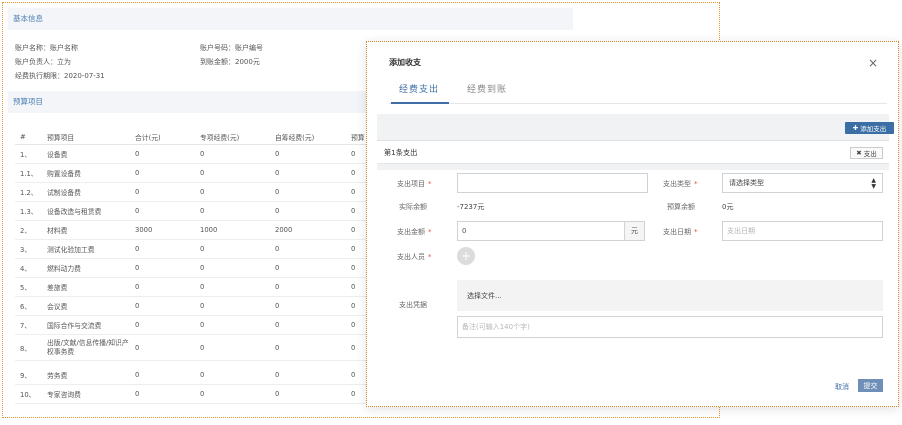 Image resolution: width=902 pixels, height=425 pixels. I want to click on submit-button: 提交, so click(870, 385).